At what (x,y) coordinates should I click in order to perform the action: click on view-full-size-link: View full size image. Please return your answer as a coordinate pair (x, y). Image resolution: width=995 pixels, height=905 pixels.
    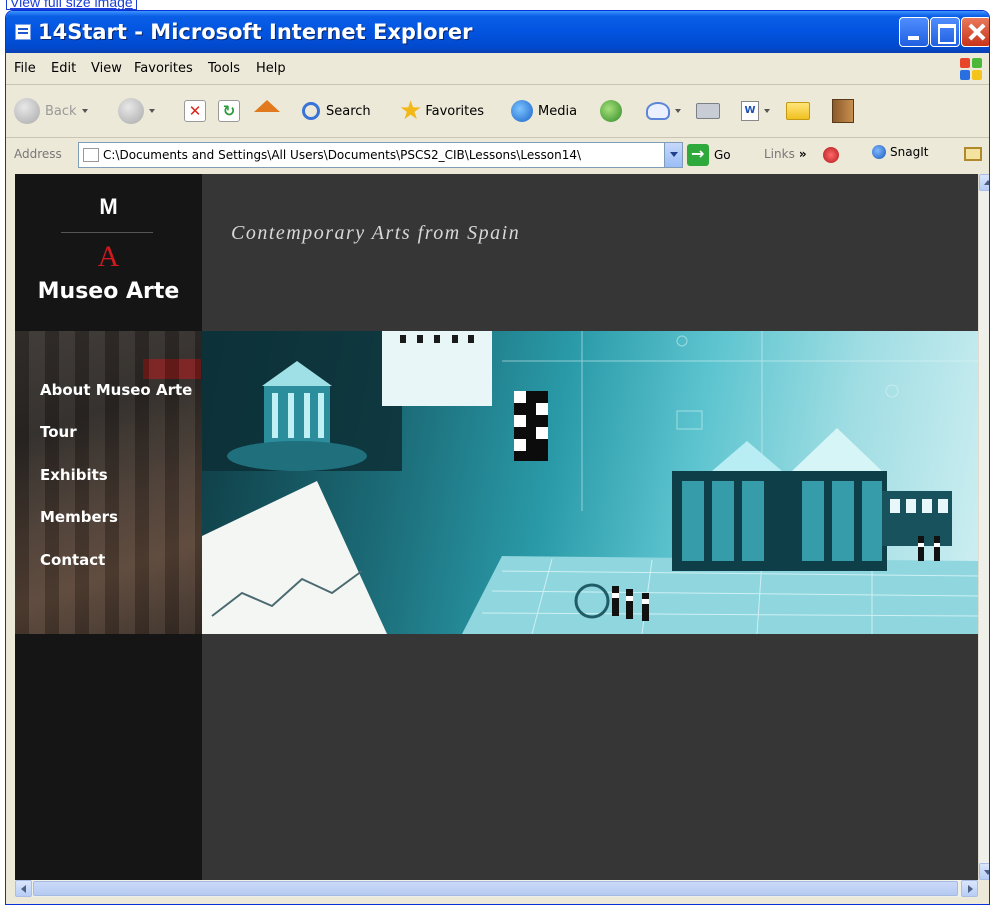
    Looking at the image, I should click on (71, 5).